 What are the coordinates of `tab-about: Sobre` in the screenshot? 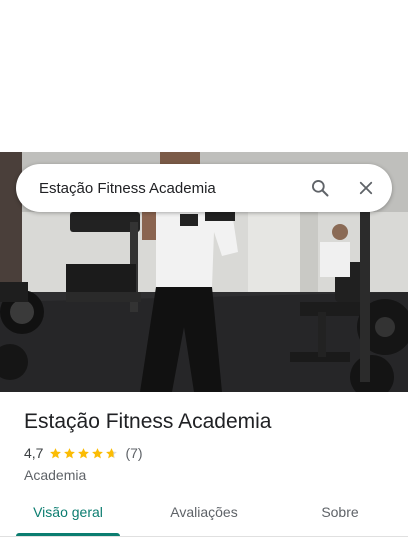 It's located at (340, 516).